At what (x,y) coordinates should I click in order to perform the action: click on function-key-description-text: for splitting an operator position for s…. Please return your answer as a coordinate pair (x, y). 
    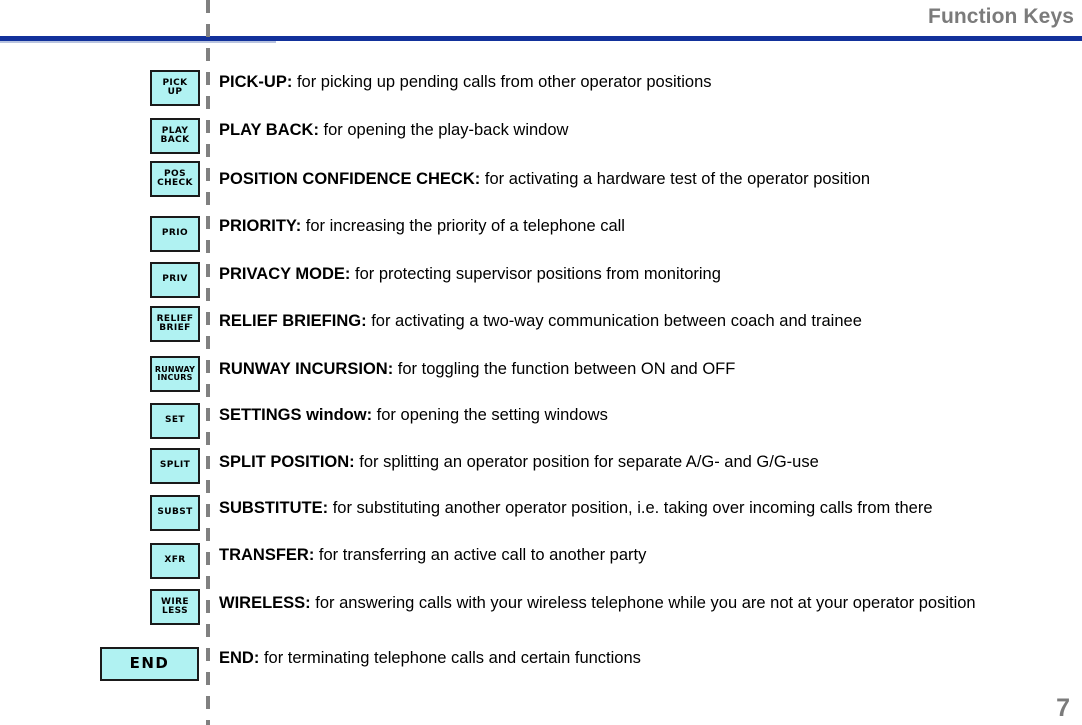
    Looking at the image, I should click on (589, 462).